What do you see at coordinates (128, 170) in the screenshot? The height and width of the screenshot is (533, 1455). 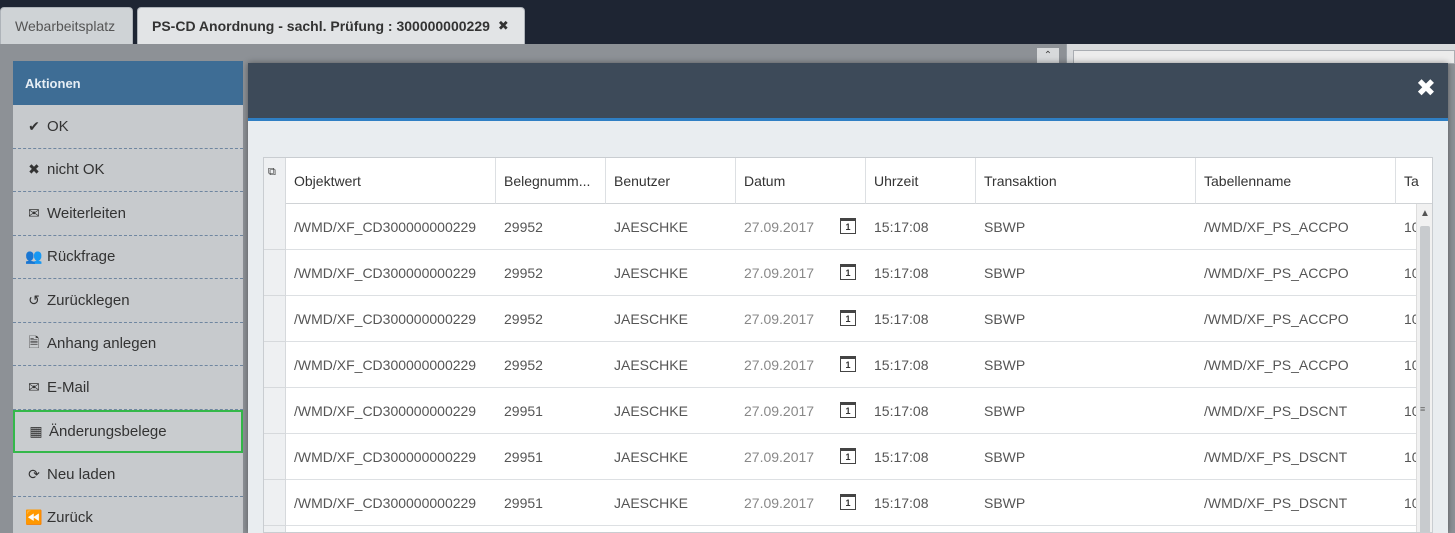 I see `action-nicht-ok: ✖ nicht OK` at bounding box center [128, 170].